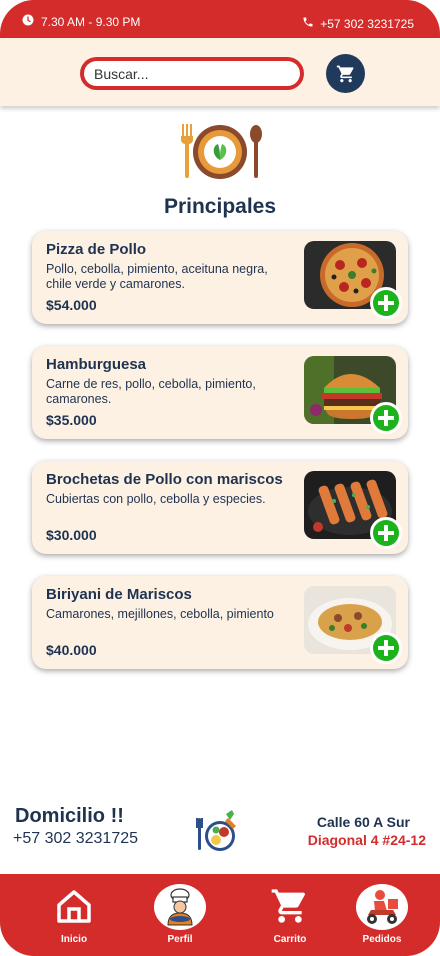 Image resolution: width=440 pixels, height=956 pixels. I want to click on item-name: Hamburguesa, so click(96, 364).